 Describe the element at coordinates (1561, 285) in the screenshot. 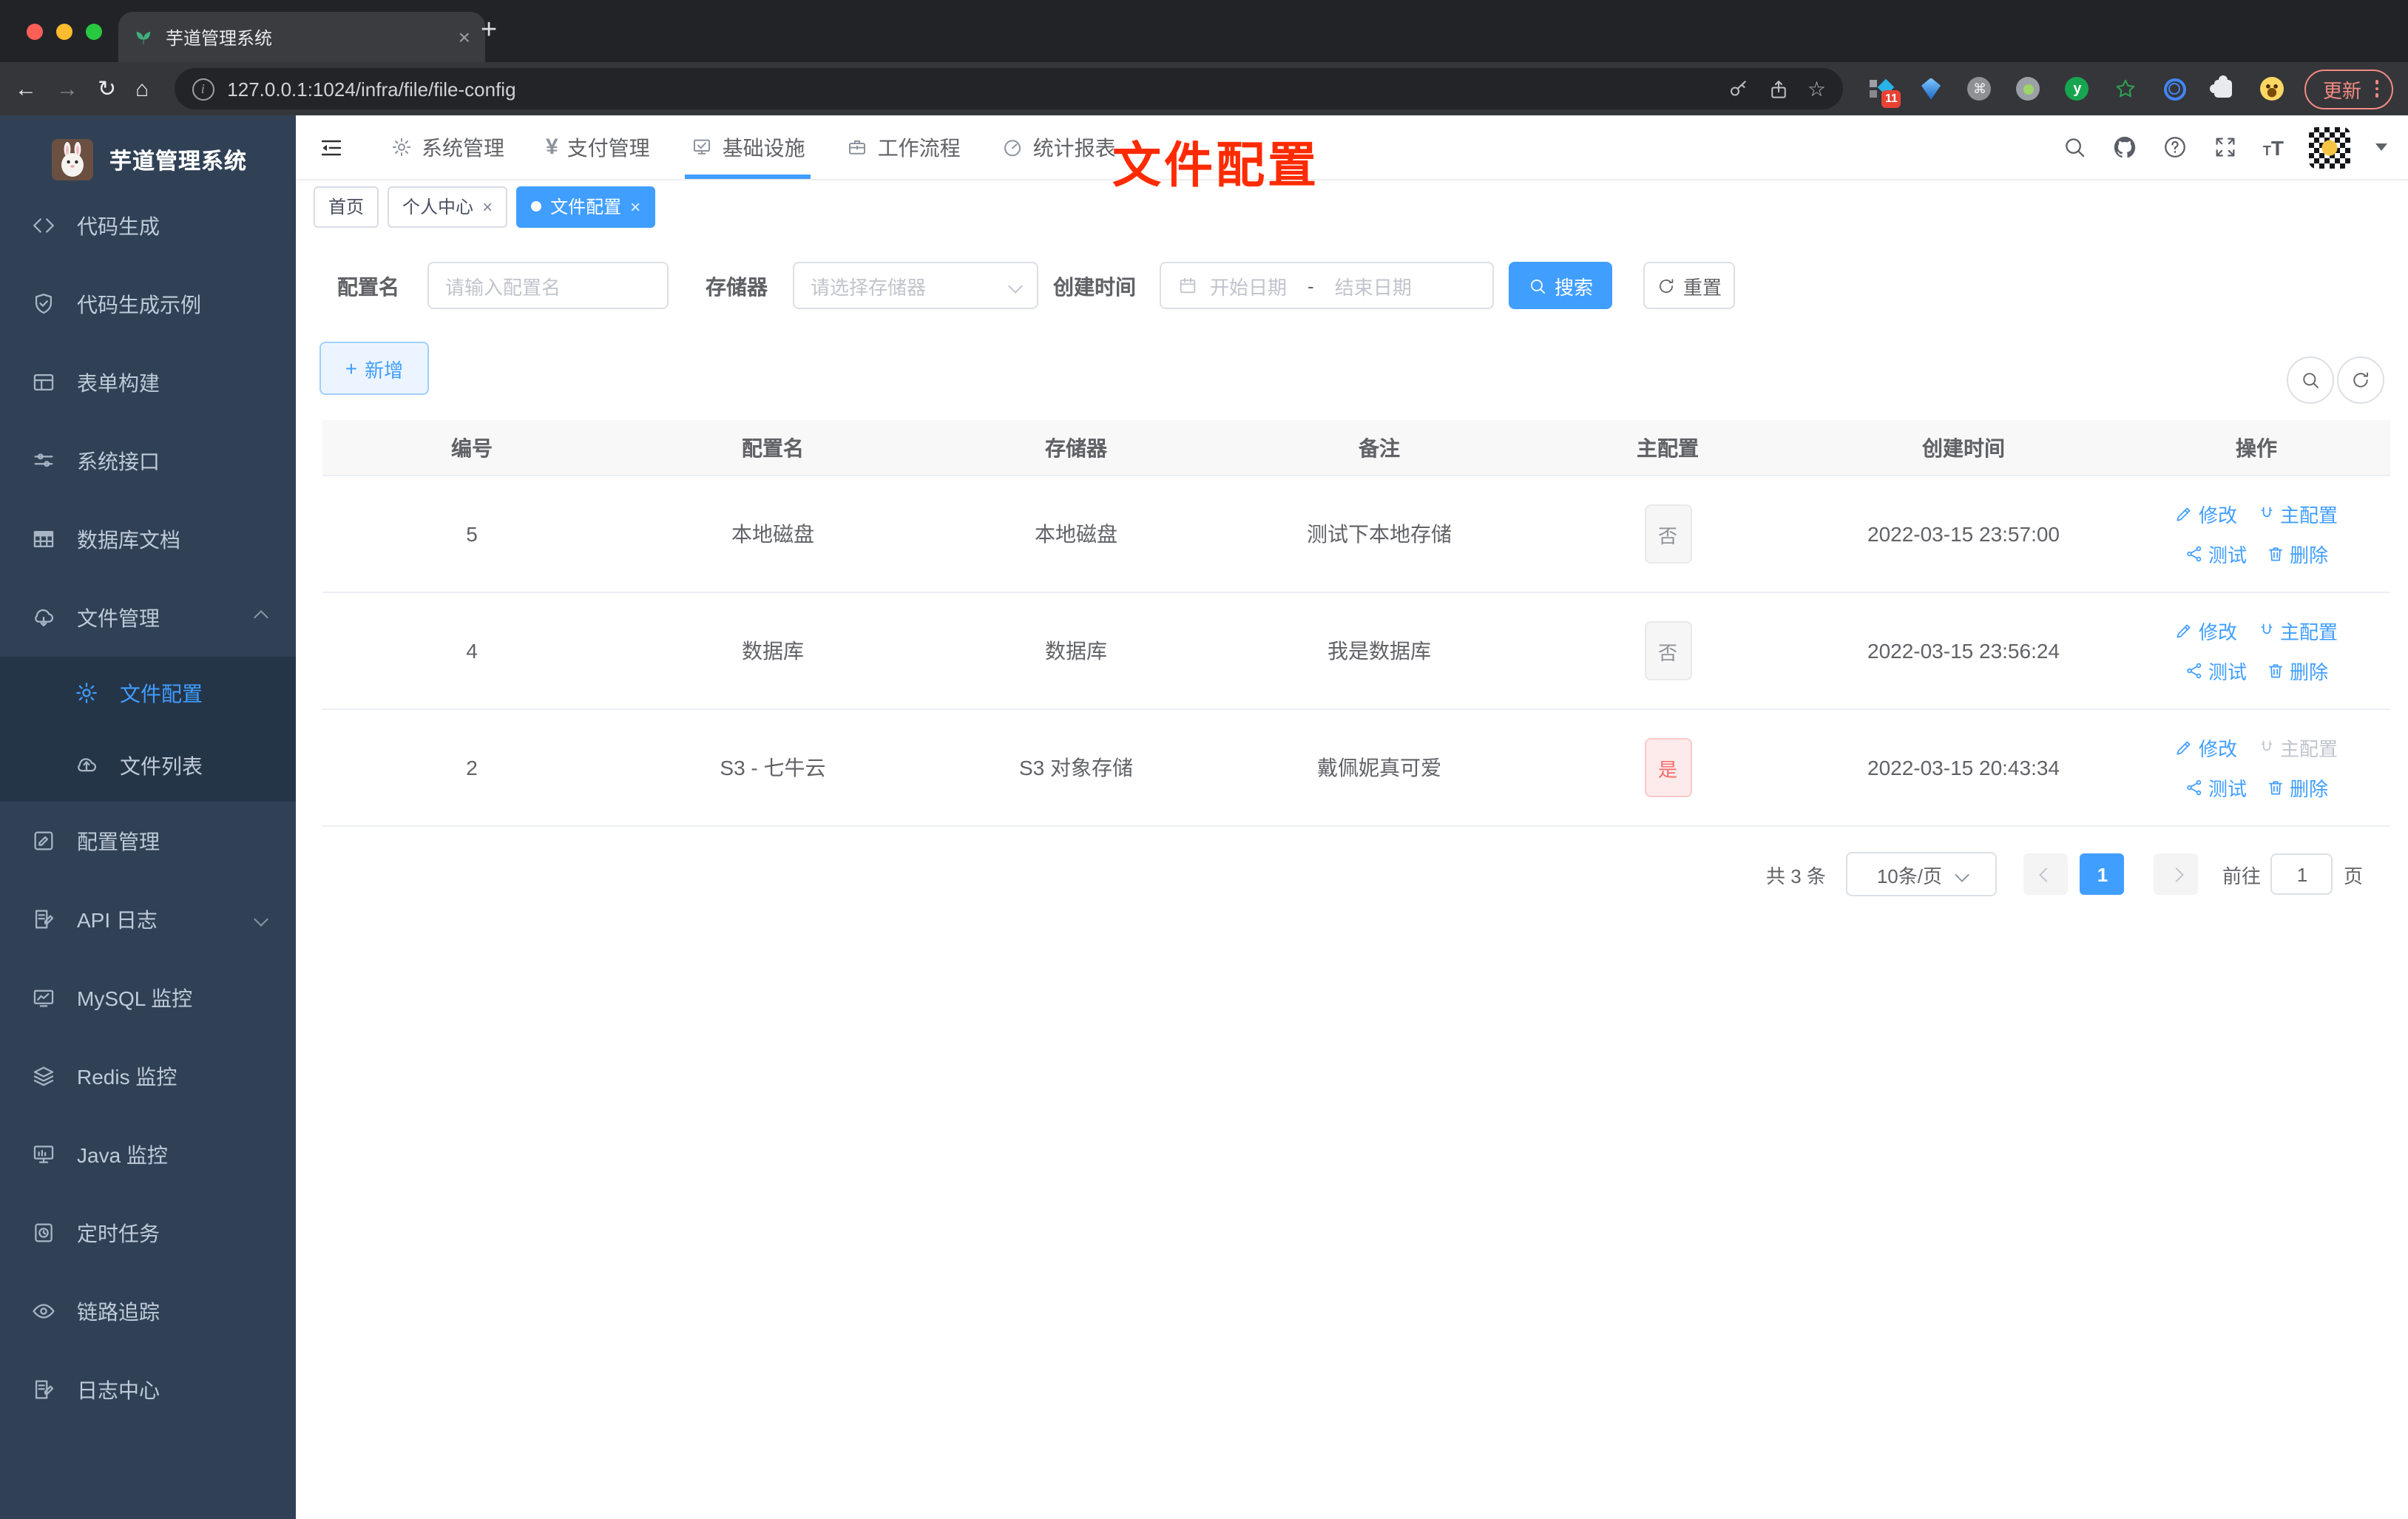

I see `search-button: 搜索` at that location.